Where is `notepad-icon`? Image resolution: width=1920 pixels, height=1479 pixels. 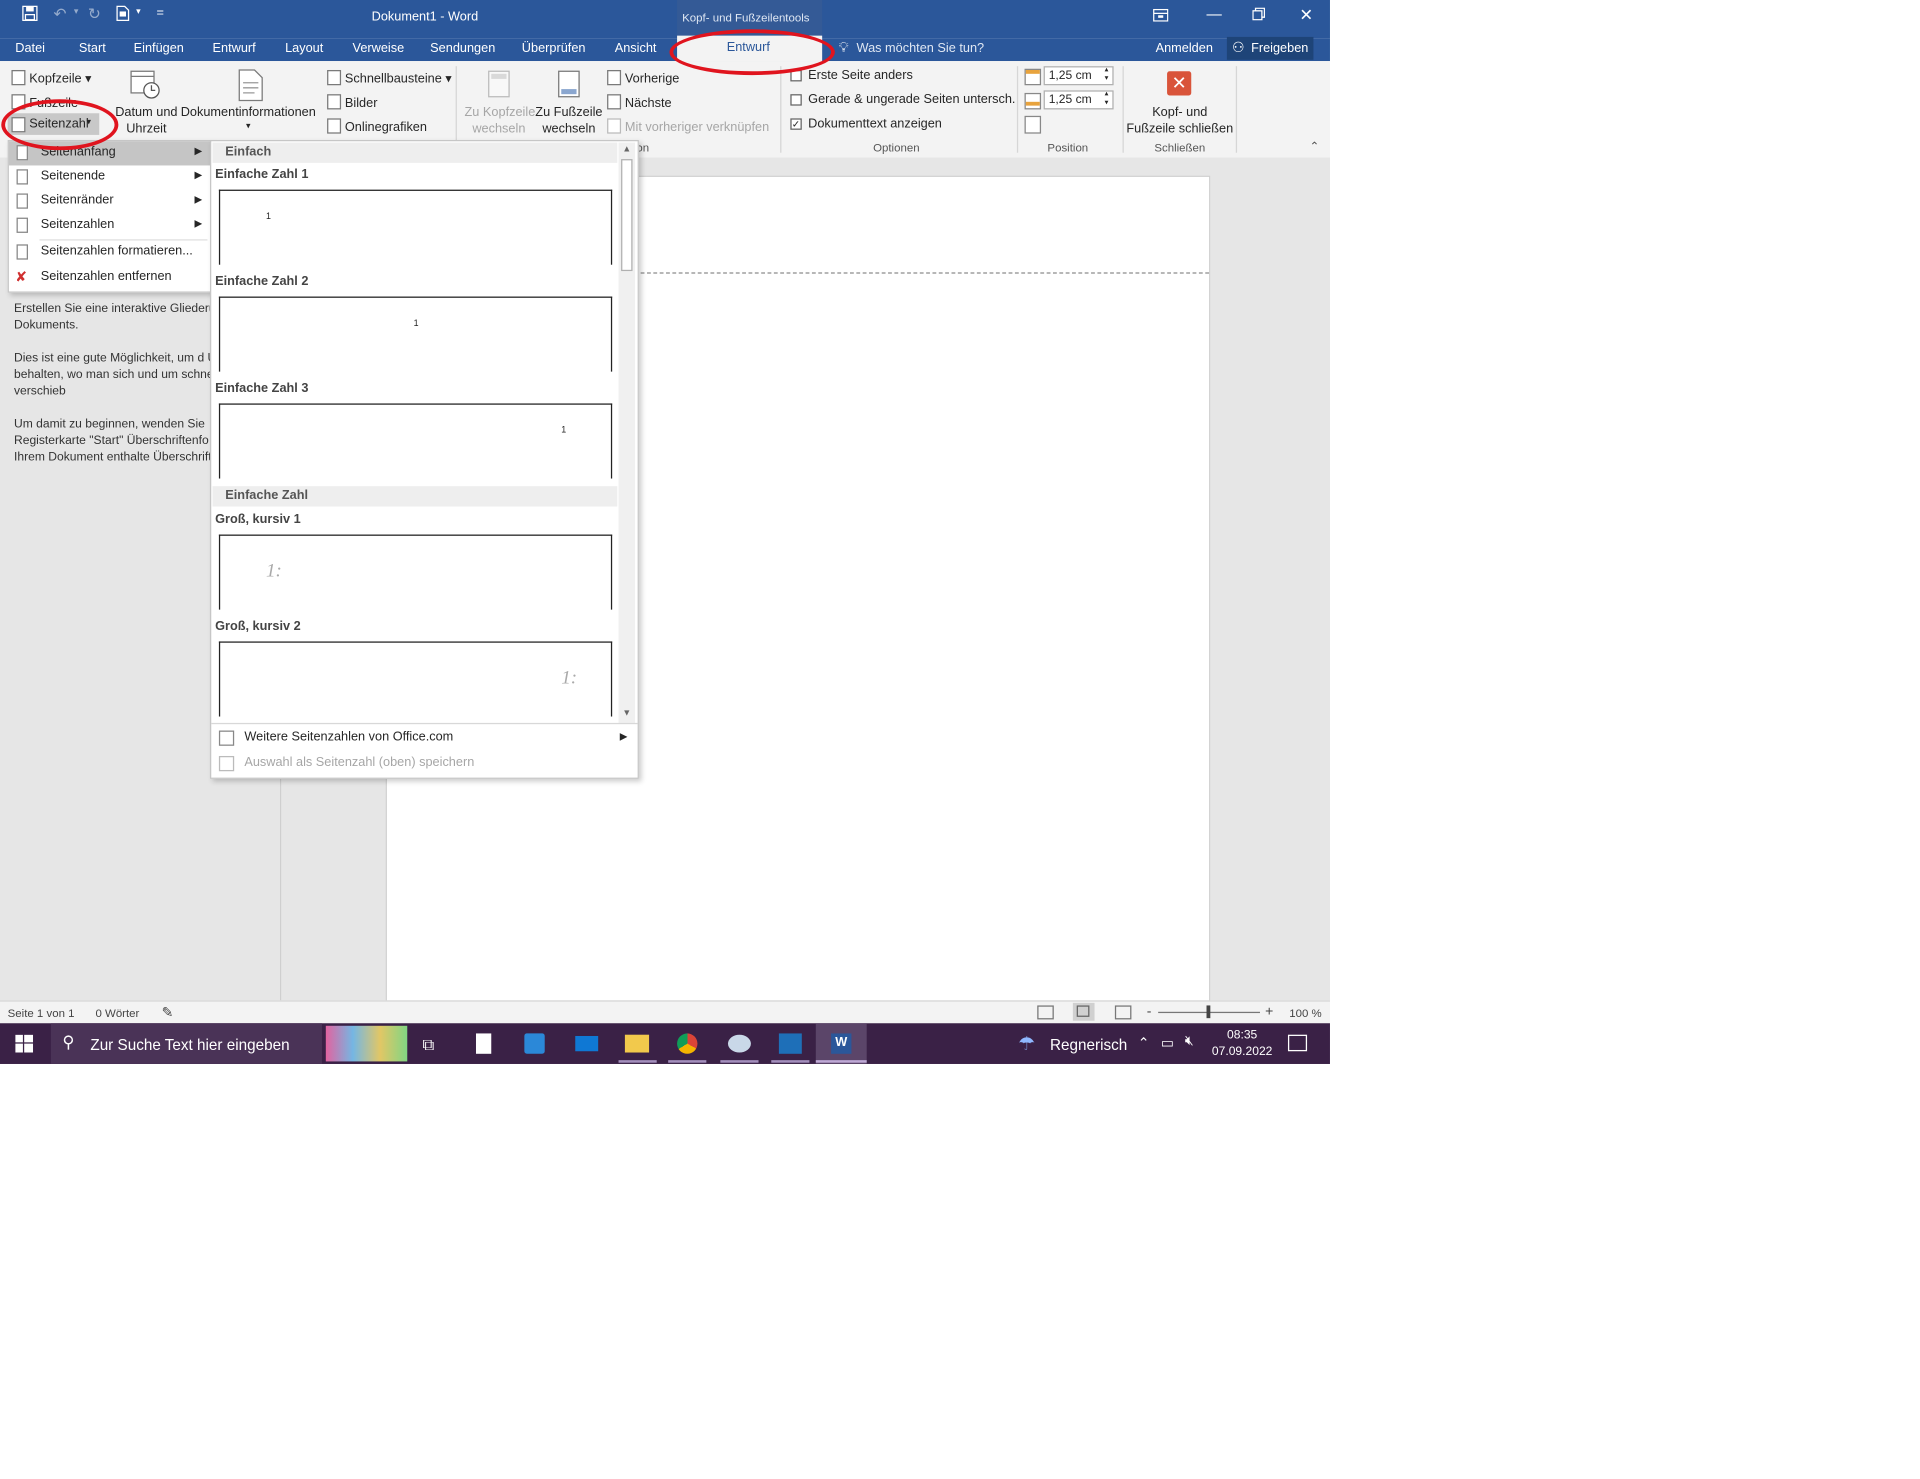
notepad-icon is located at coordinates (483, 1043).